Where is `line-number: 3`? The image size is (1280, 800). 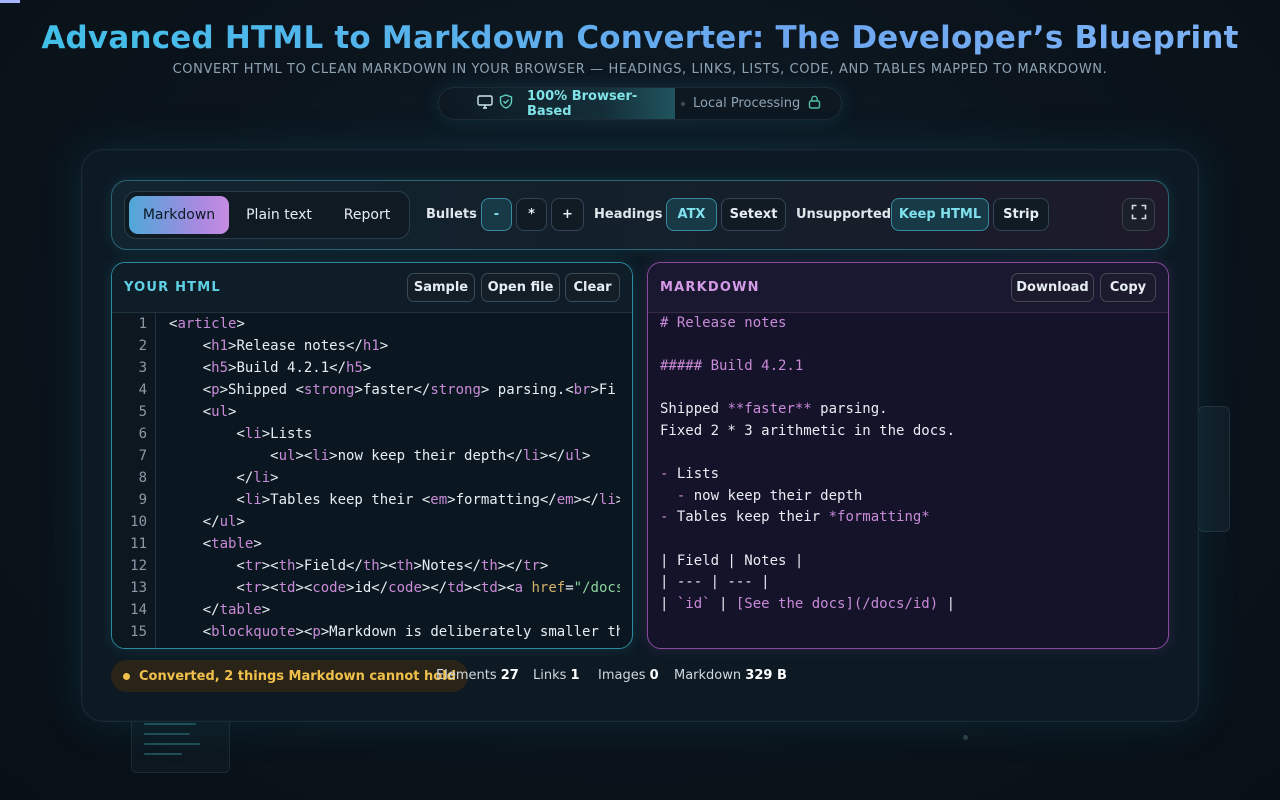 line-number: 3 is located at coordinates (142, 368).